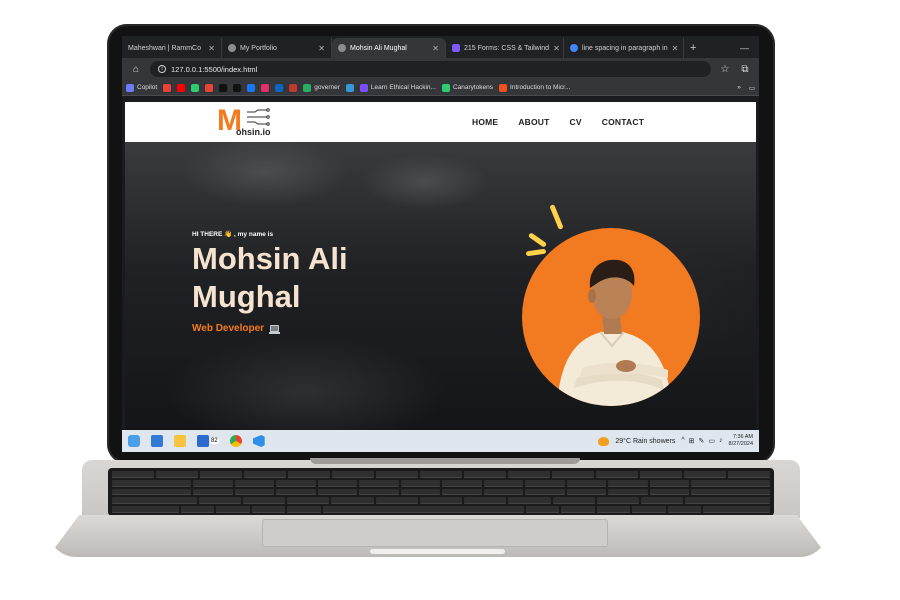 This screenshot has width=900, height=600. I want to click on nav-about: ABOUT, so click(533, 122).